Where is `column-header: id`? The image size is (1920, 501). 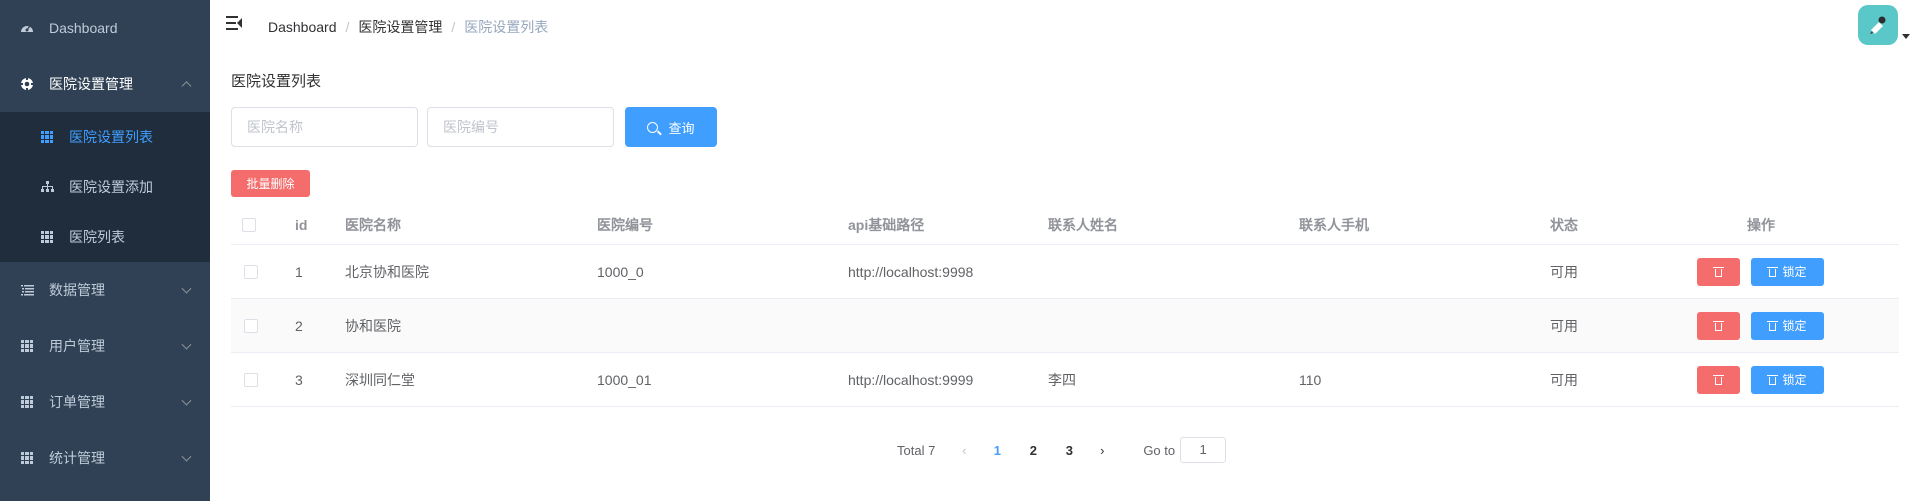
column-header: id is located at coordinates (301, 224).